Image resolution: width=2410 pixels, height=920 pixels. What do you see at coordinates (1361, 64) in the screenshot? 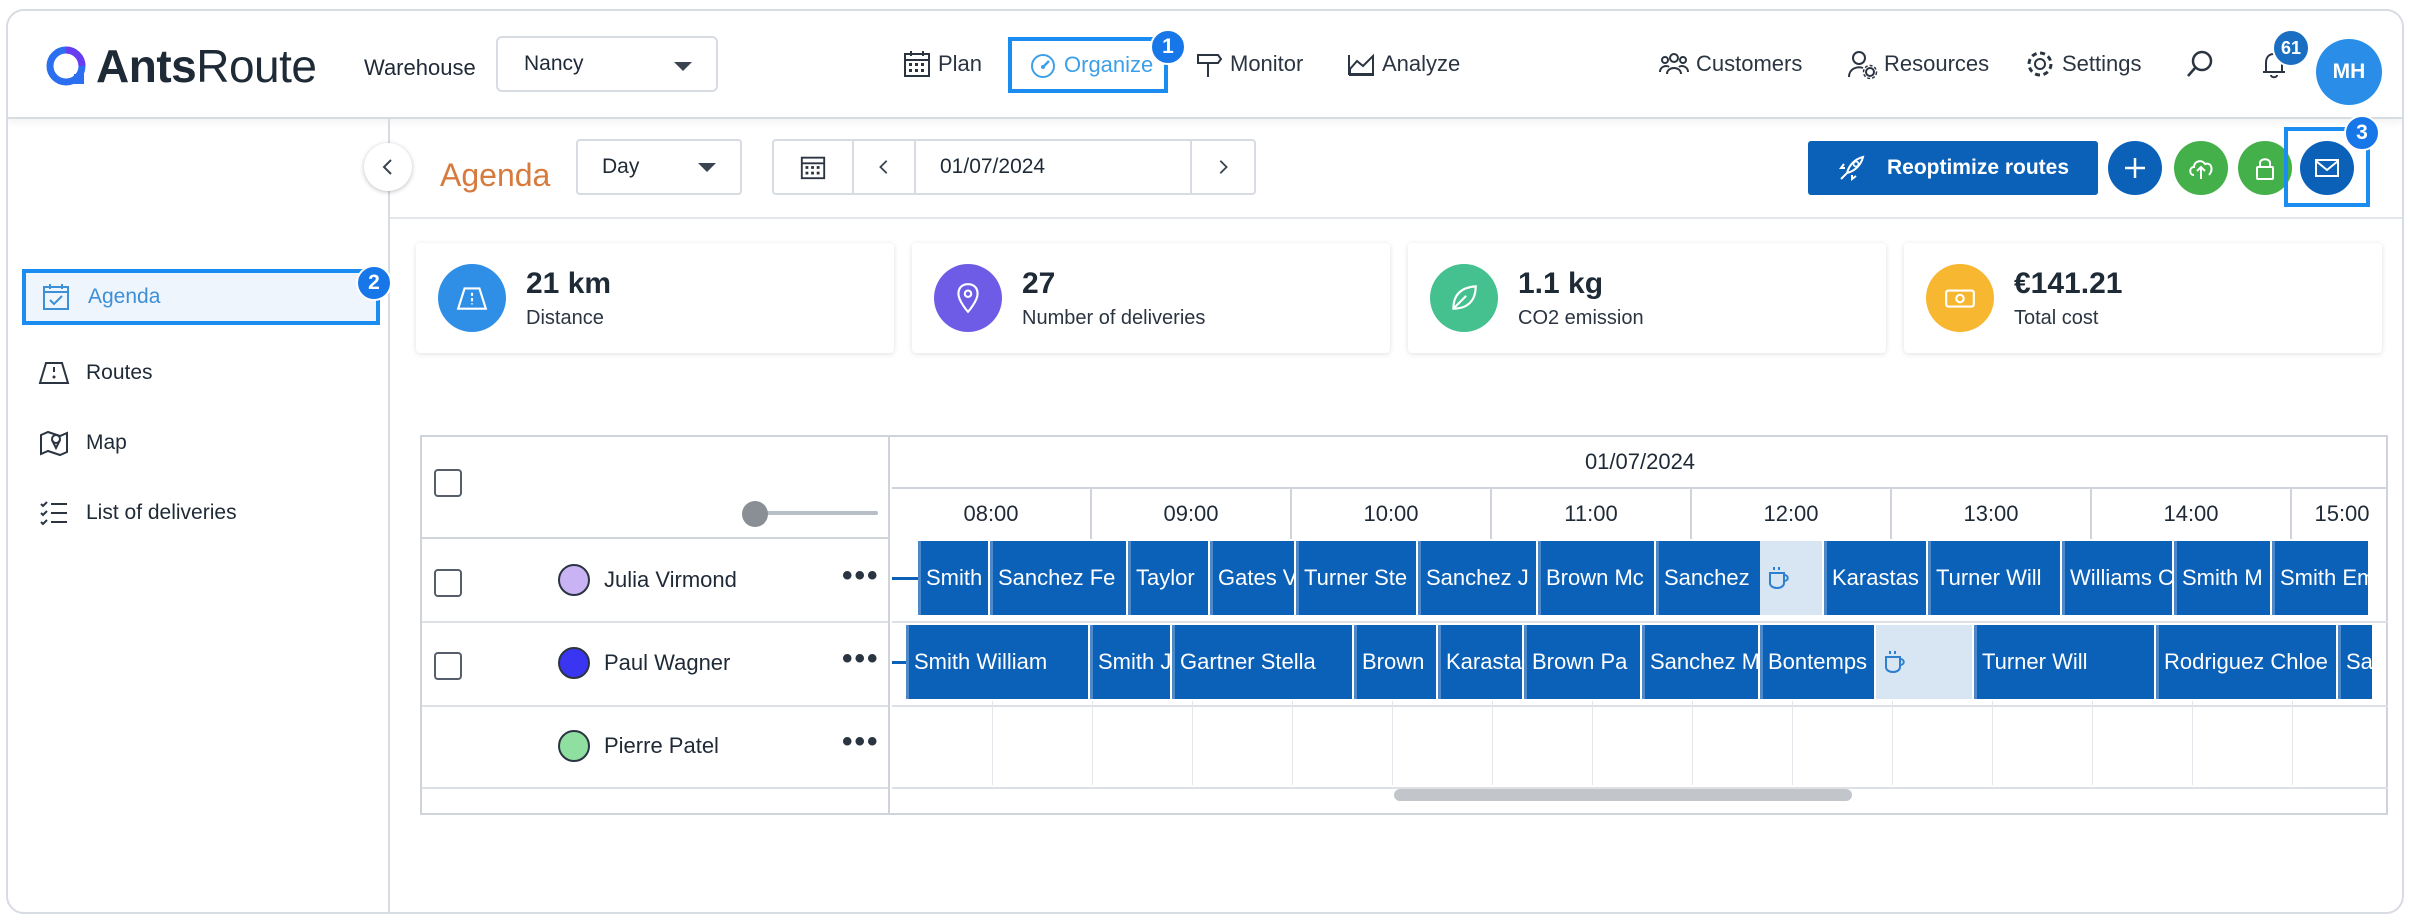
I see `chart-area-icon` at bounding box center [1361, 64].